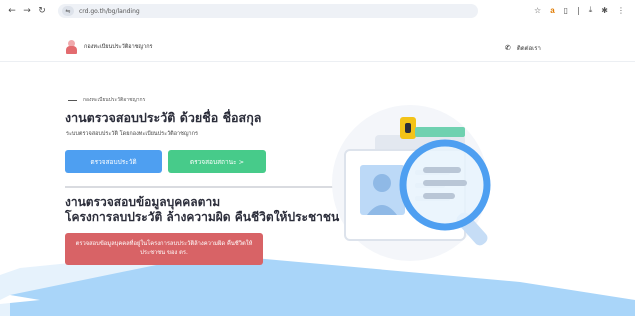 Image resolution: width=635 pixels, height=316 pixels. I want to click on section-divider, so click(203, 187).